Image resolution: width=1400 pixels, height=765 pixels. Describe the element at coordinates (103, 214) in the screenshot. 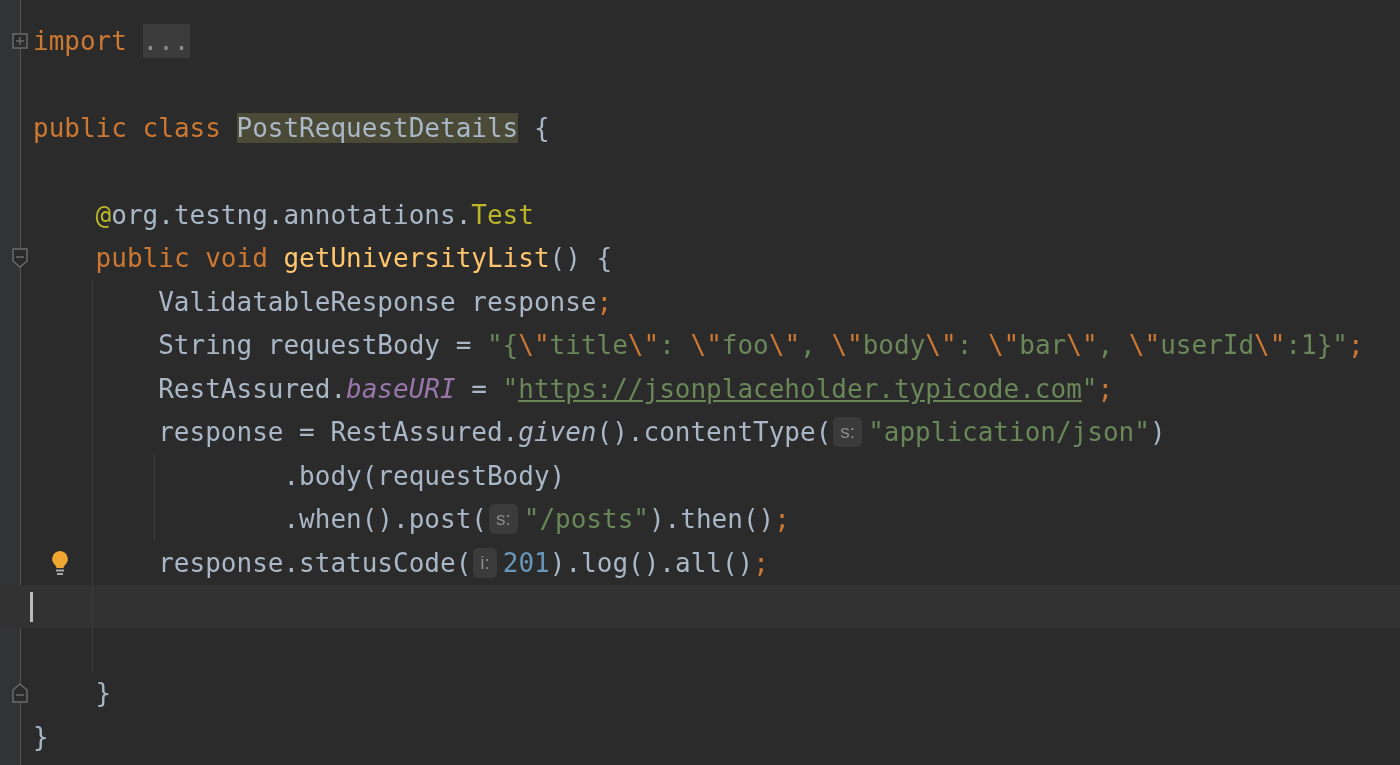

I see `annotation: @` at that location.